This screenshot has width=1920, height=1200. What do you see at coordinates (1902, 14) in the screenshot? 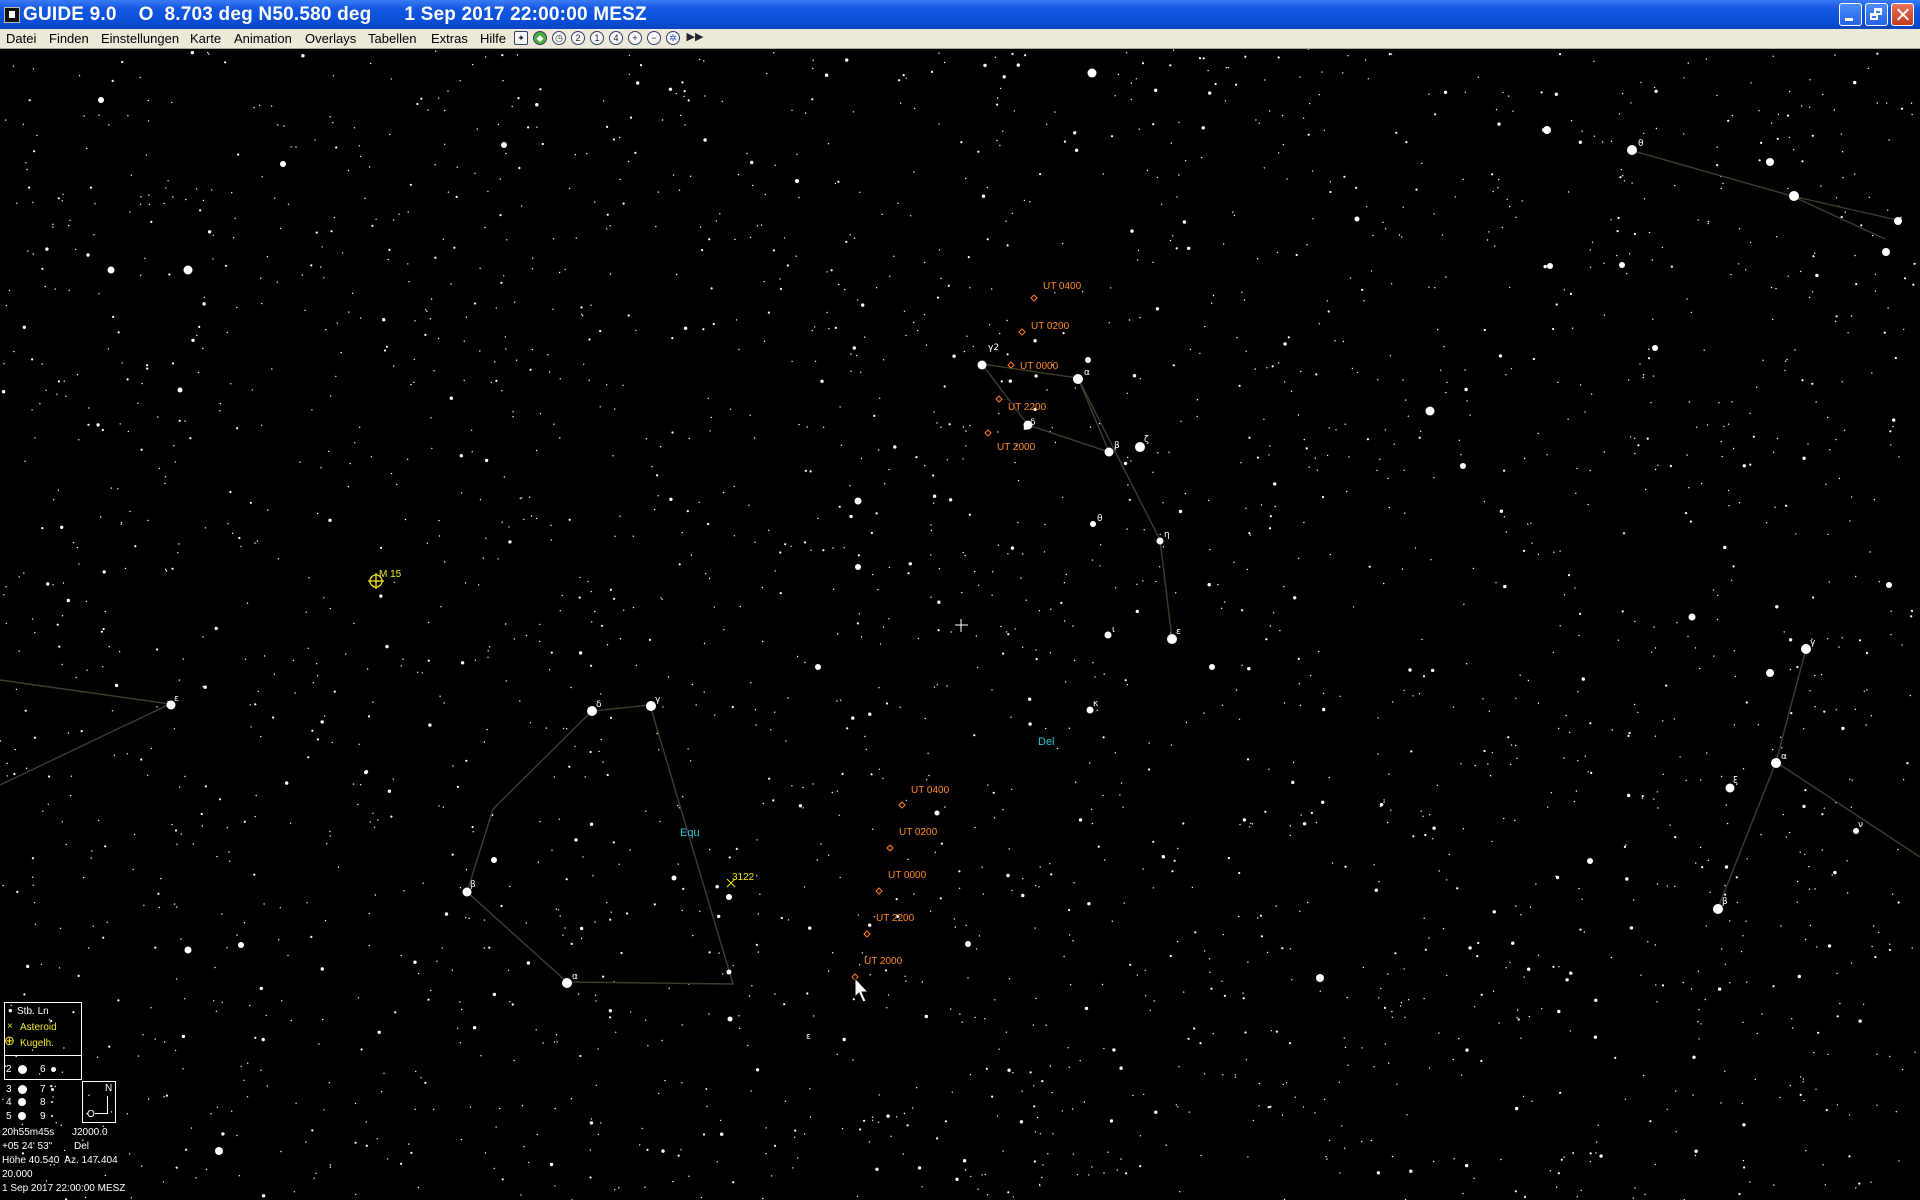
I see `close-button` at bounding box center [1902, 14].